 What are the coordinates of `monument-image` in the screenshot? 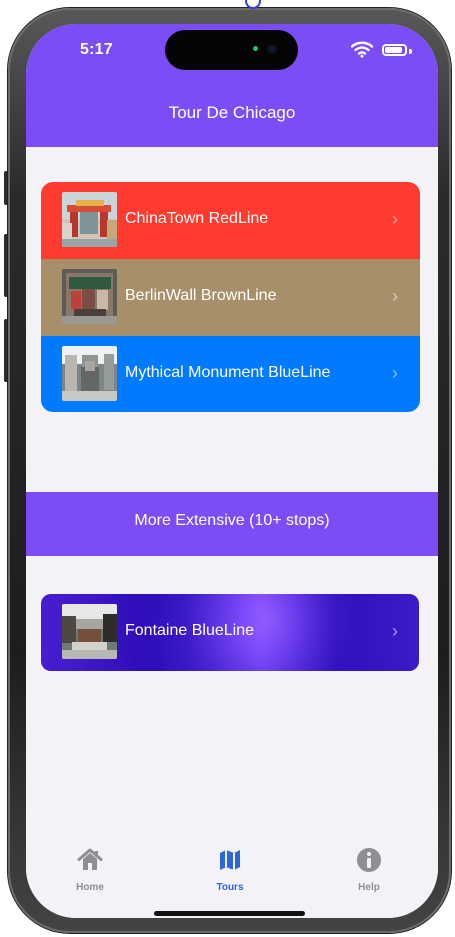 It's located at (89, 373).